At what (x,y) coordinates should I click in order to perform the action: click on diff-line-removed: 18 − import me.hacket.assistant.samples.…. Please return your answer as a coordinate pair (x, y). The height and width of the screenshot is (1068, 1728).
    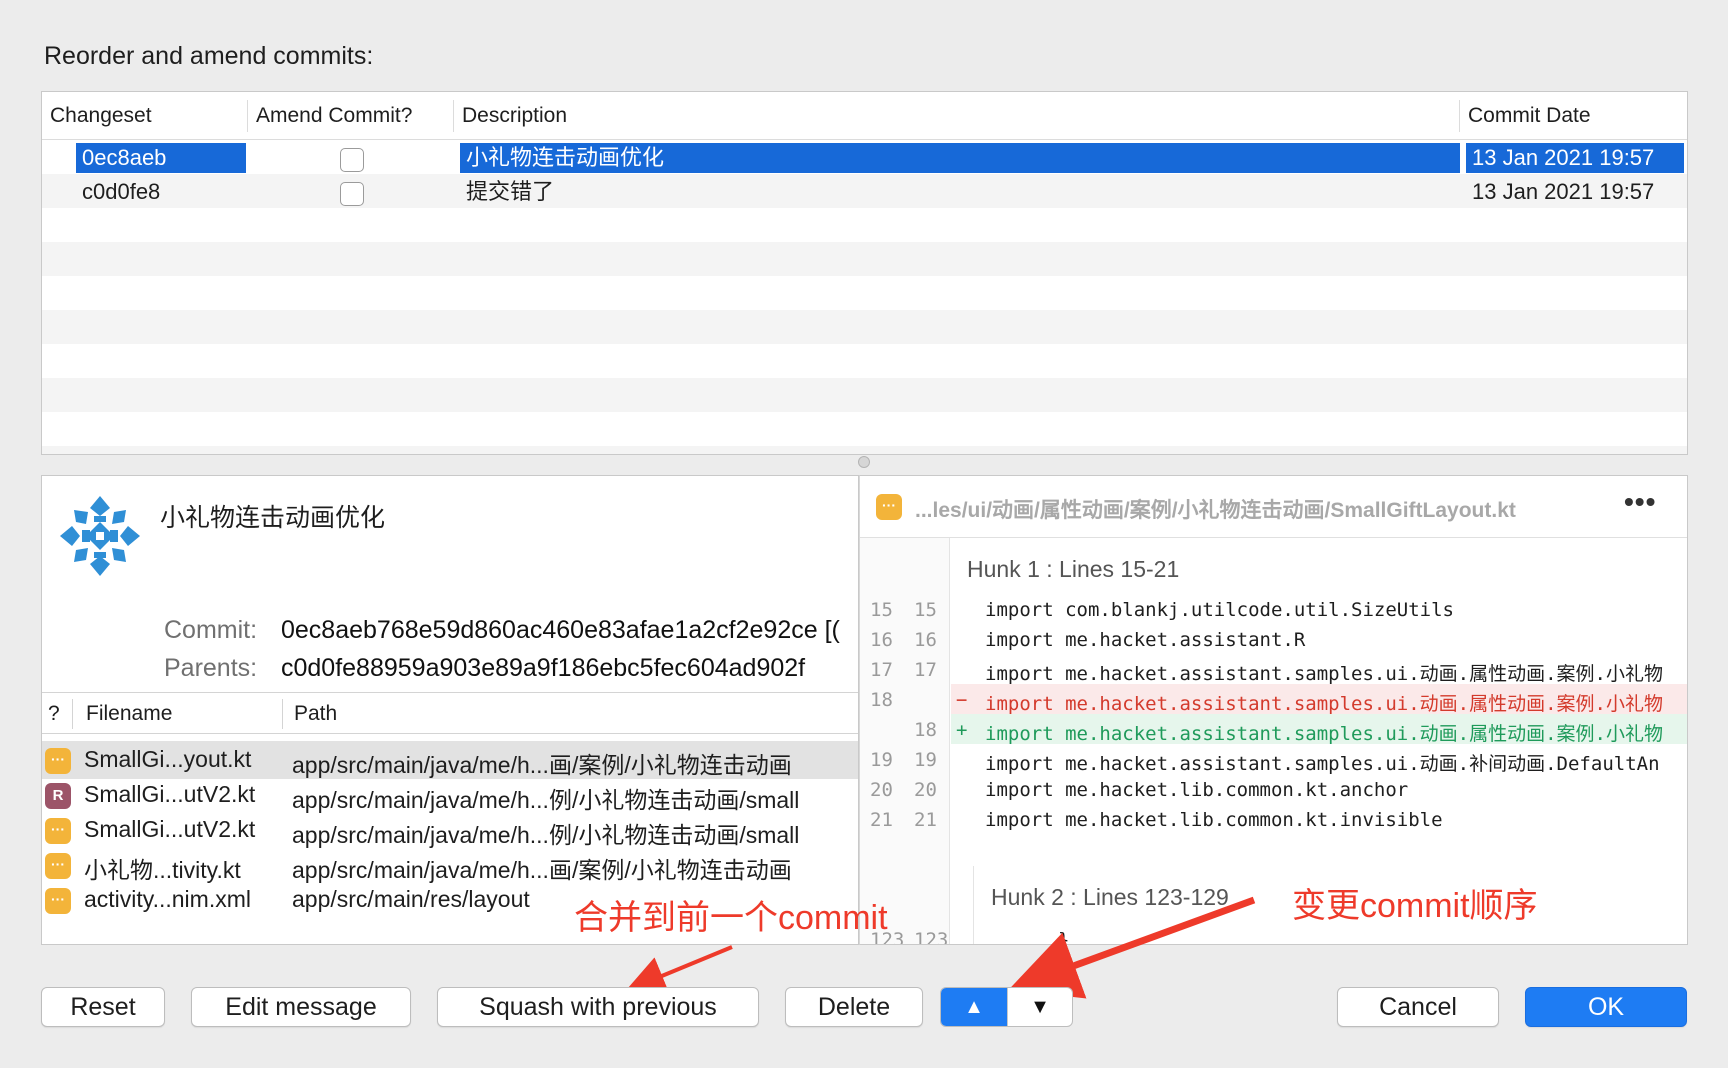
    Looking at the image, I should click on (1273, 699).